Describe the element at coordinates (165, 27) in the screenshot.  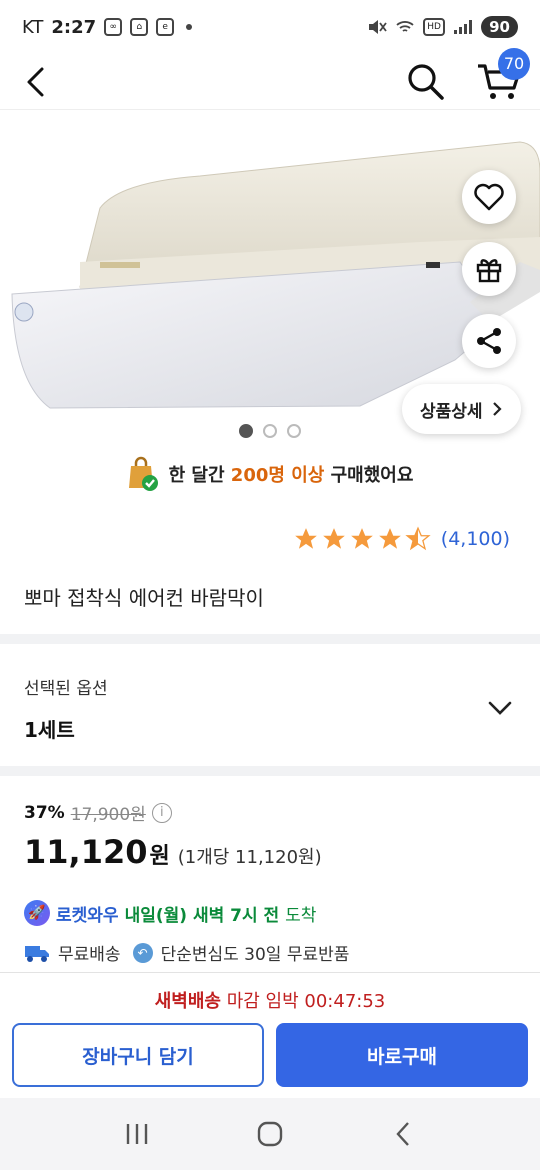
I see `eats-icon: e` at that location.